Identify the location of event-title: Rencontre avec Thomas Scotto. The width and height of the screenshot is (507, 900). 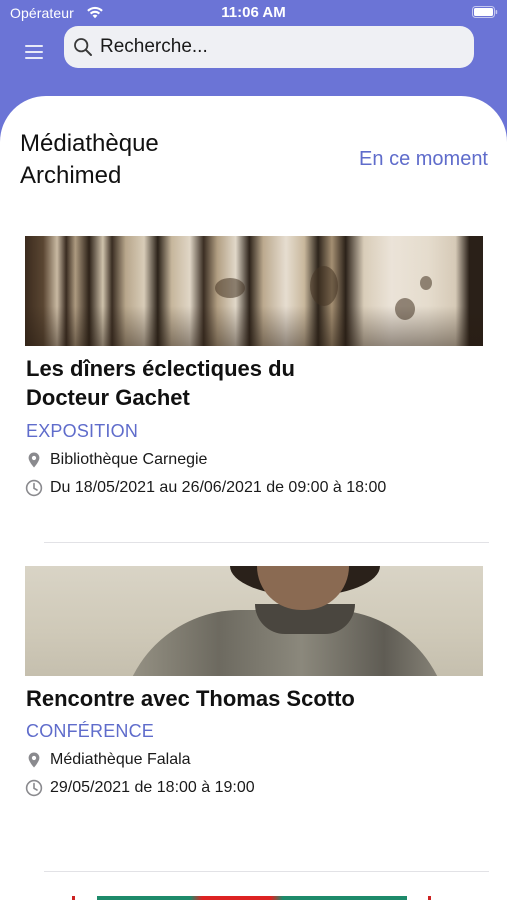
(190, 698).